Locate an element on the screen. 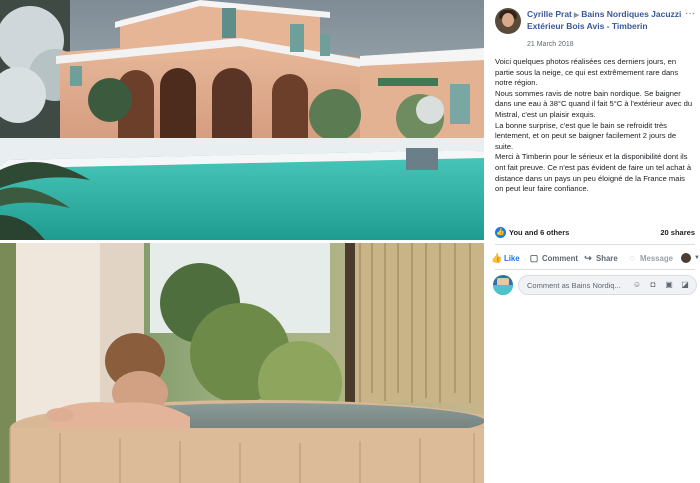  author-avatar is located at coordinates (508, 21).